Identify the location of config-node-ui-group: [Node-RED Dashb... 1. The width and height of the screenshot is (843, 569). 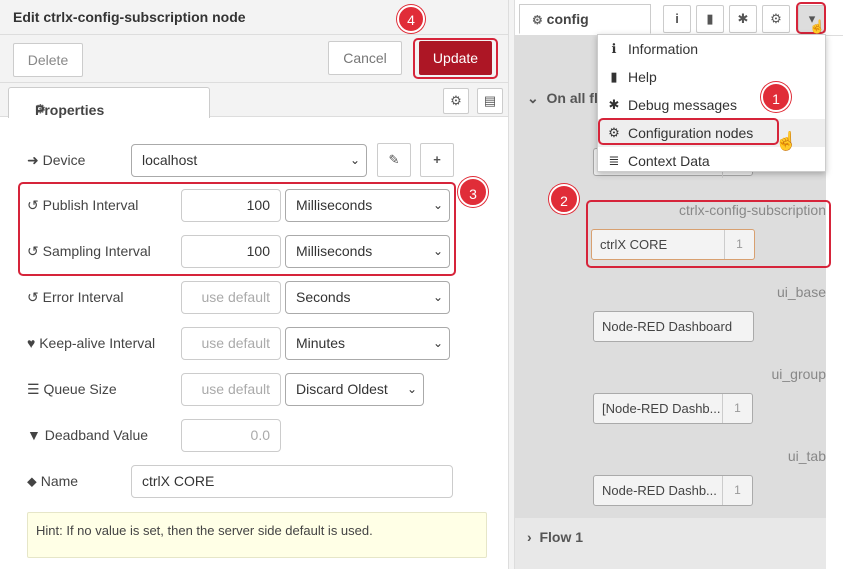
(673, 408).